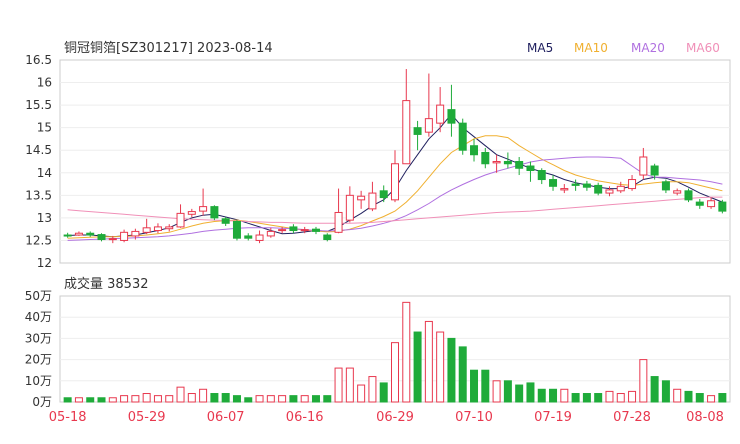 The image size is (740, 444). I want to click on legend-ma20: MA20, so click(648, 48).